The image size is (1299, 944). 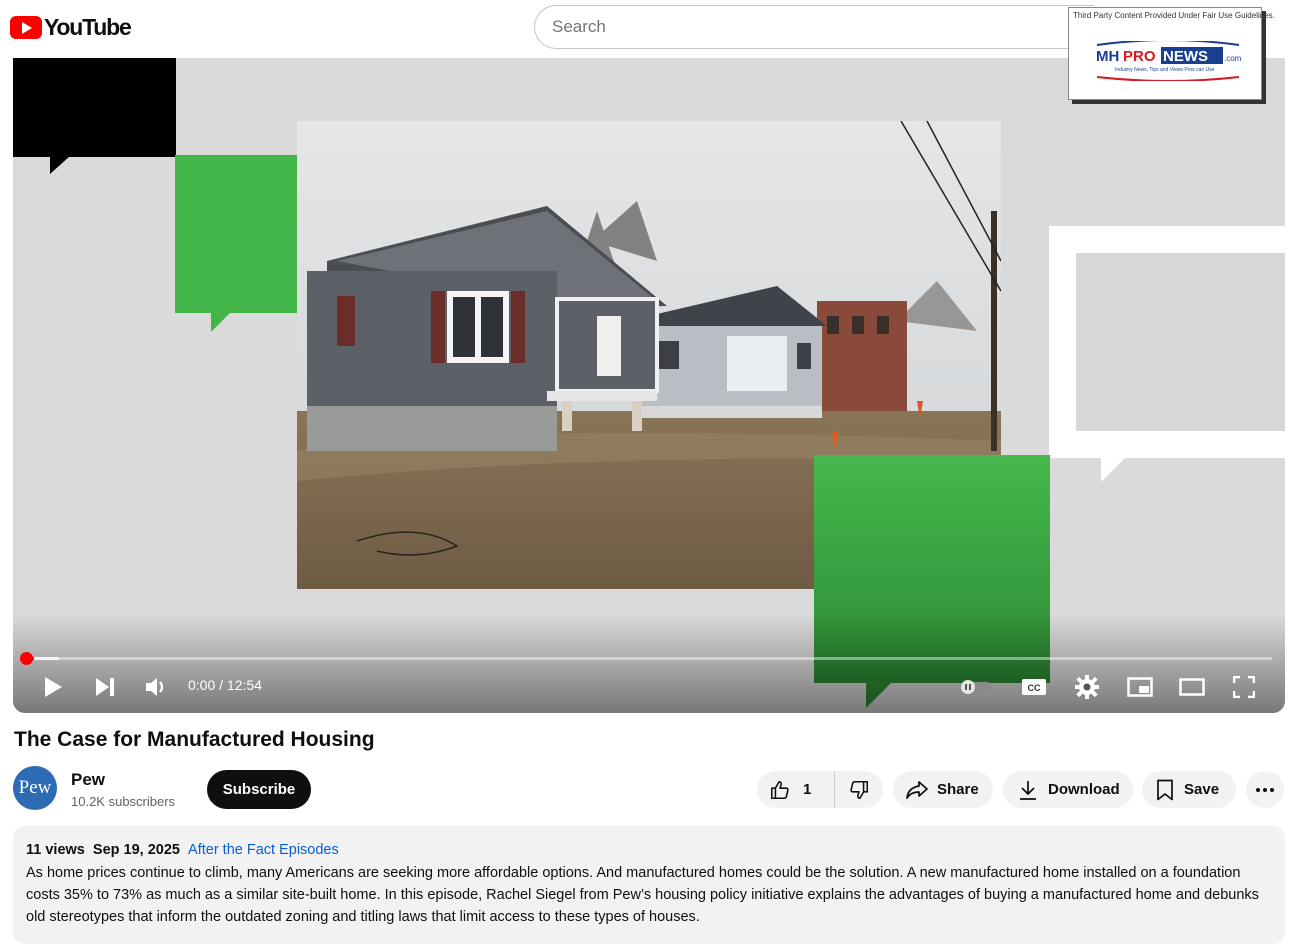 I want to click on upload-date: Sep 19, 2025, so click(x=136, y=850).